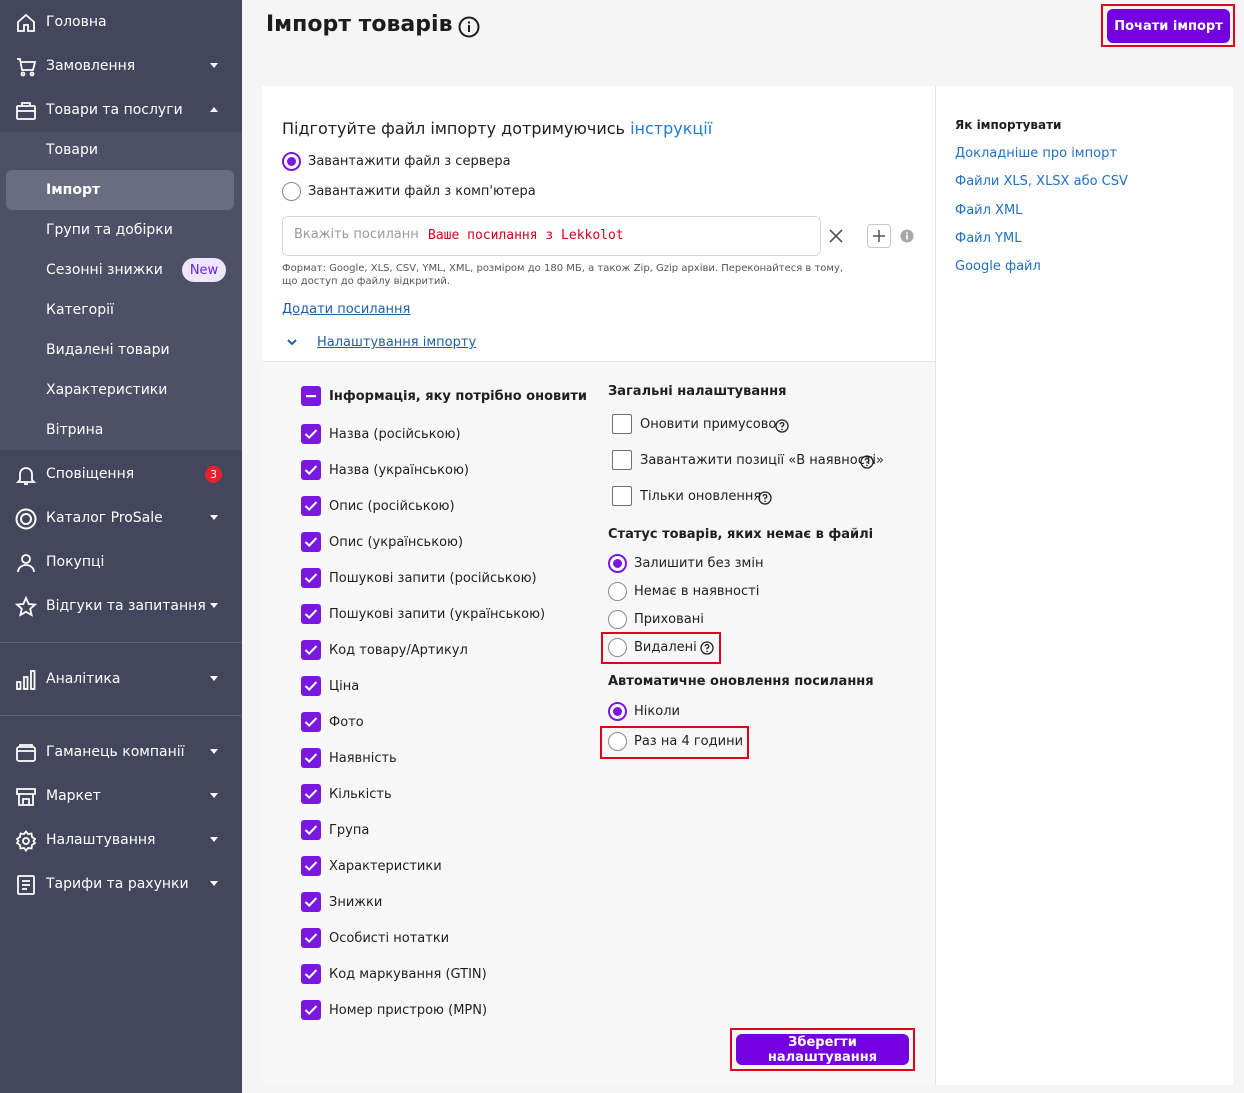  I want to click on instructions-link: інструкції, so click(671, 128).